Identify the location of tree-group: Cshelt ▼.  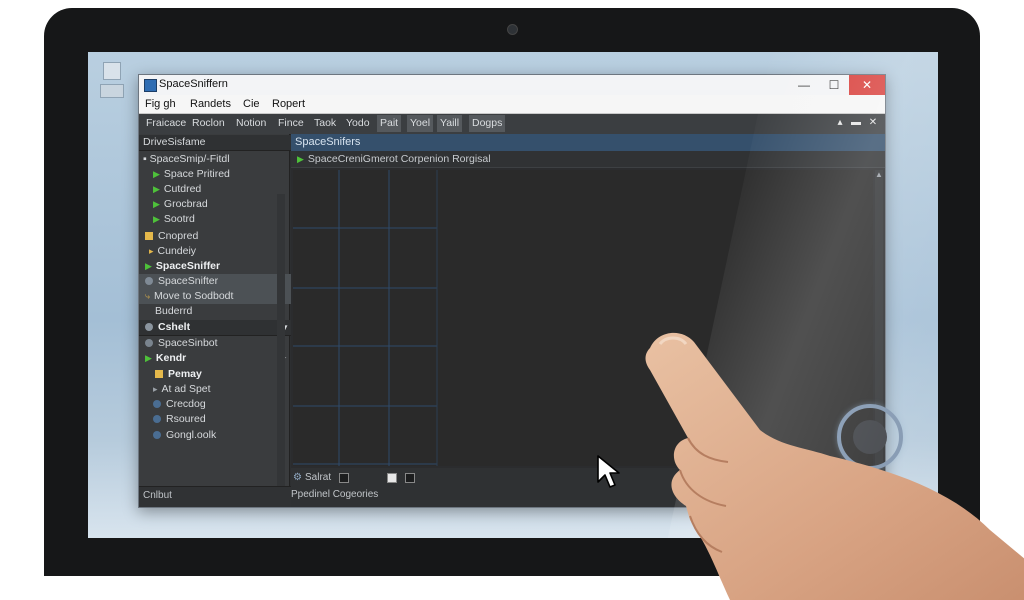
(216, 328).